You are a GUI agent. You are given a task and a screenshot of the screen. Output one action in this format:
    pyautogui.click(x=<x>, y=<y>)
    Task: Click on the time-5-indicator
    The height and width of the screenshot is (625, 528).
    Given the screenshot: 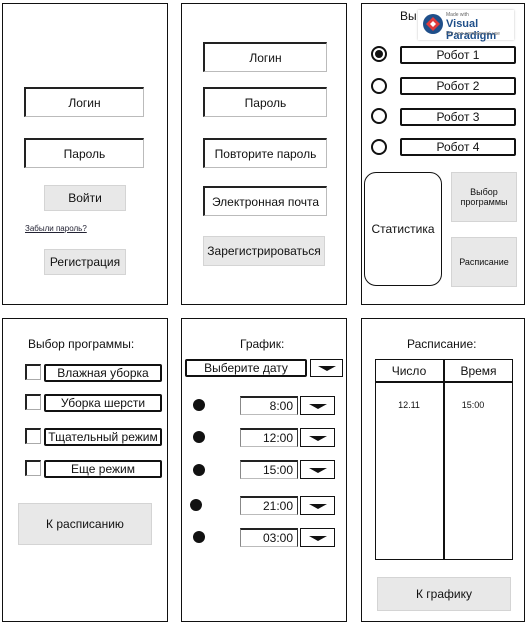 What is the action you would take?
    pyautogui.click(x=199, y=537)
    